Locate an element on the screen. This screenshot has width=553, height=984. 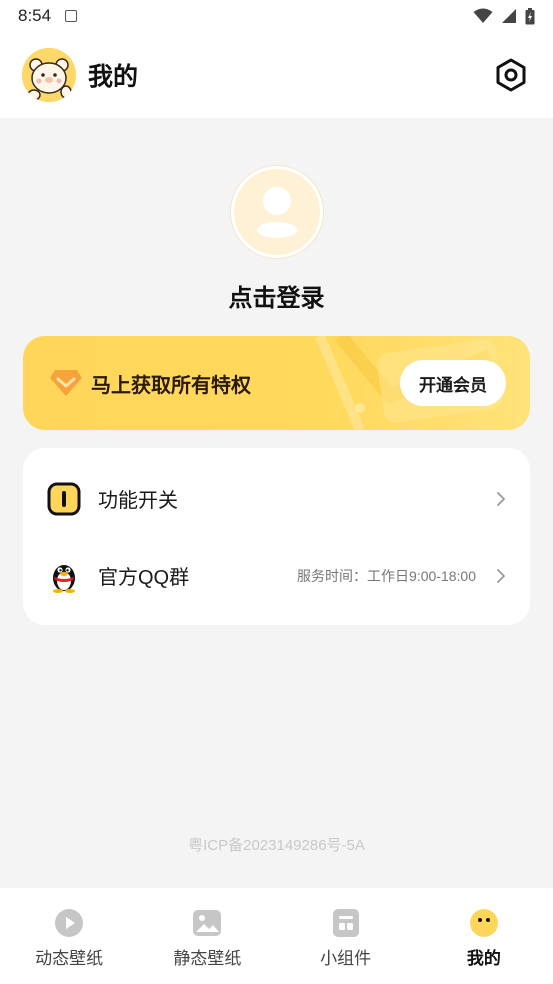
service-hours-text: 服务时间：工作日9:00-18:00 is located at coordinates (386, 575).